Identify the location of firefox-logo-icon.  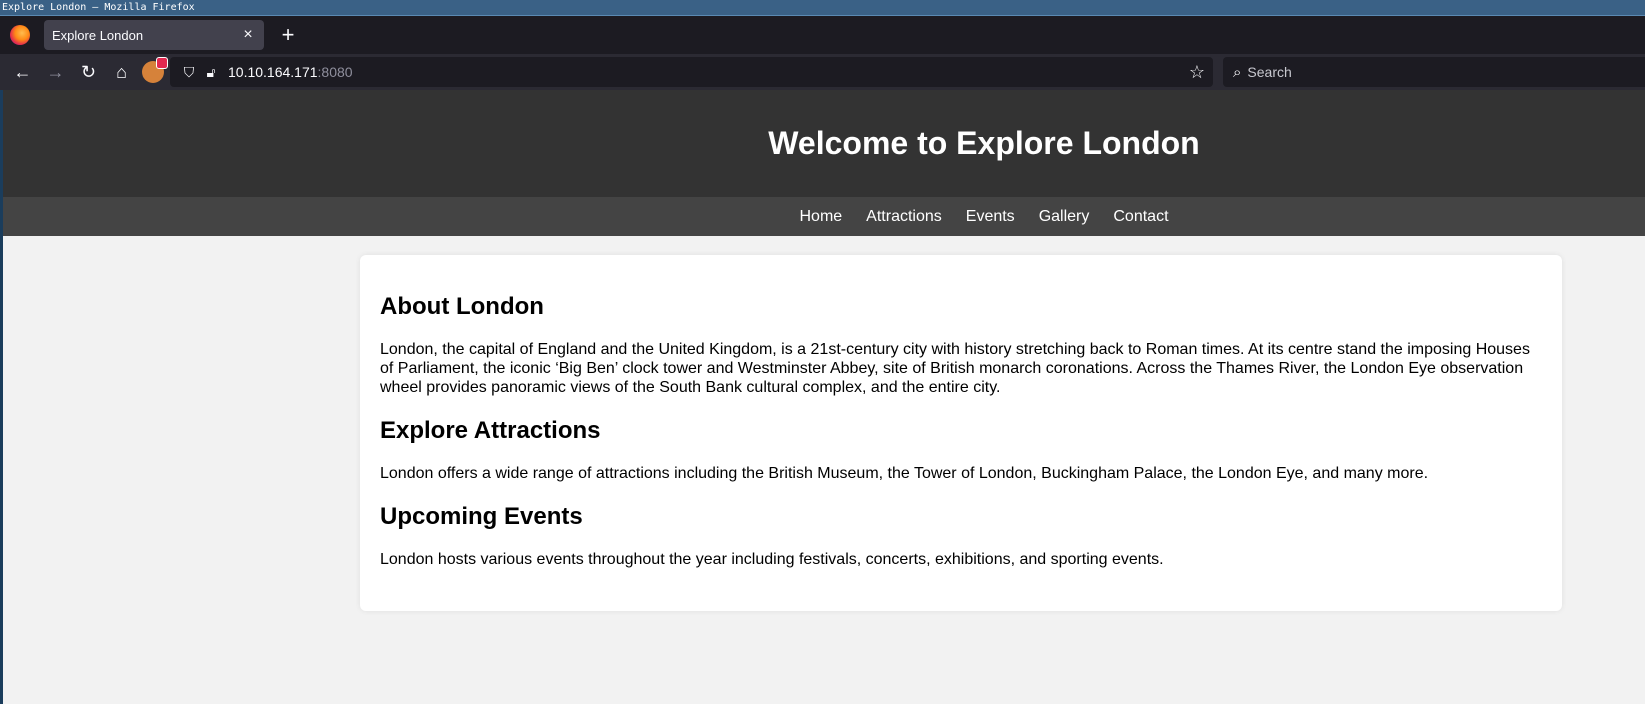
(20, 35).